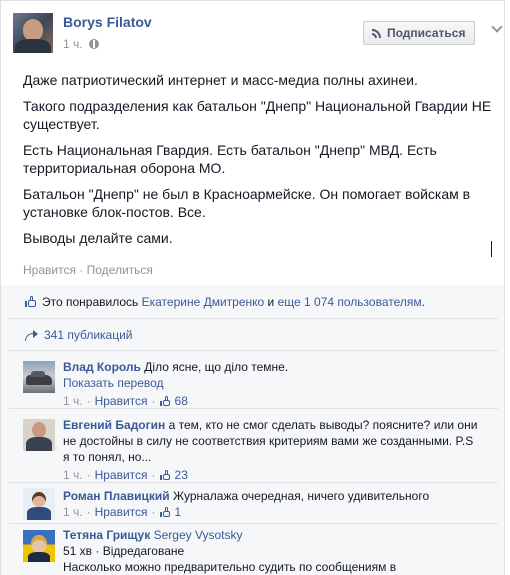  Describe the element at coordinates (271, 301) in the screenshot. I see `likes-and: и` at that location.